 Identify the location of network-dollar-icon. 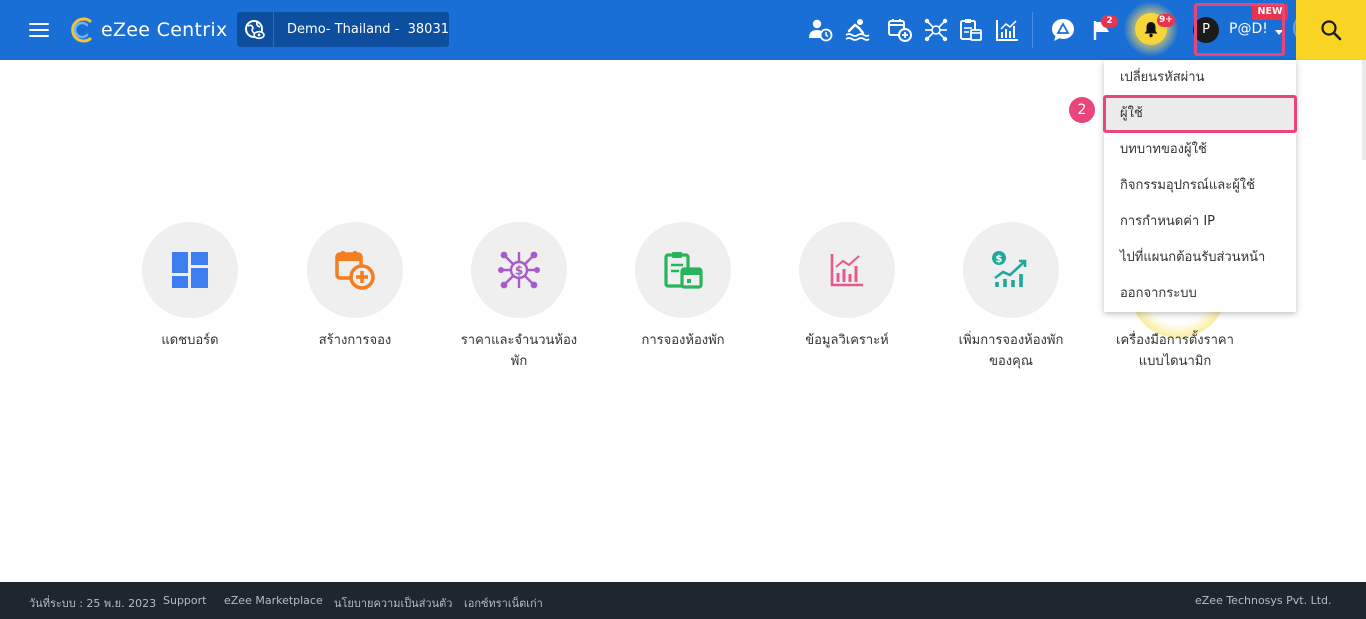
(936, 30).